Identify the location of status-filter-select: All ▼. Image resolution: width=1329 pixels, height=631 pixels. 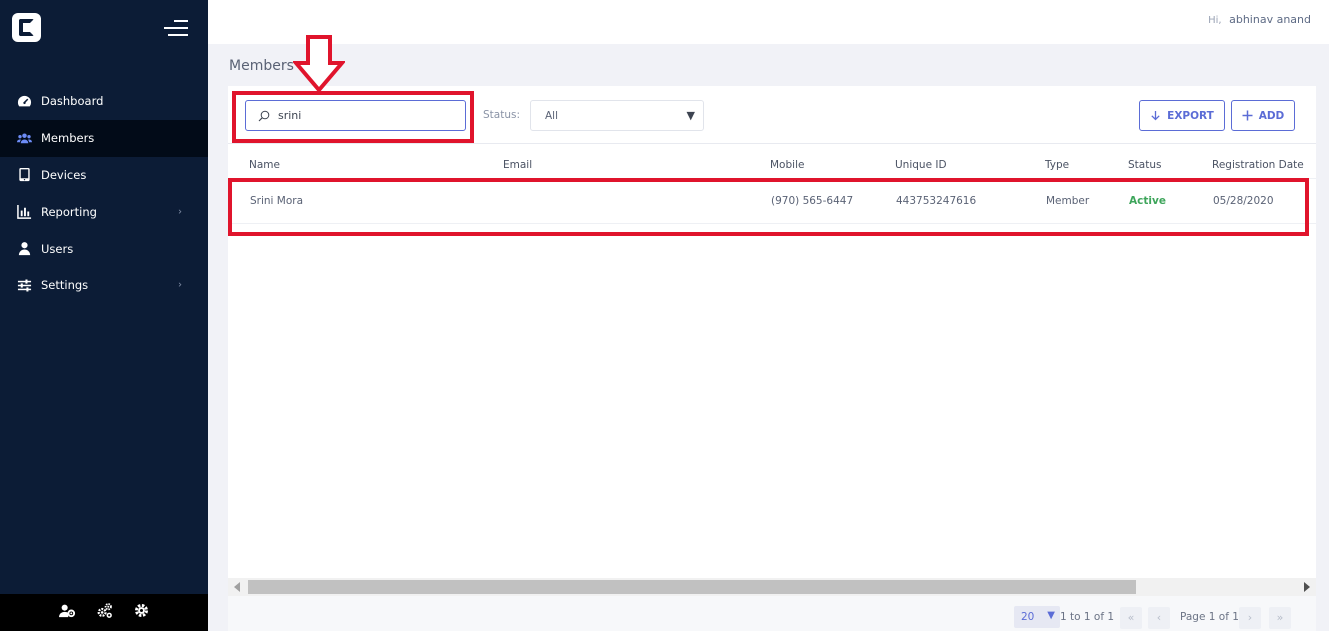
(617, 115).